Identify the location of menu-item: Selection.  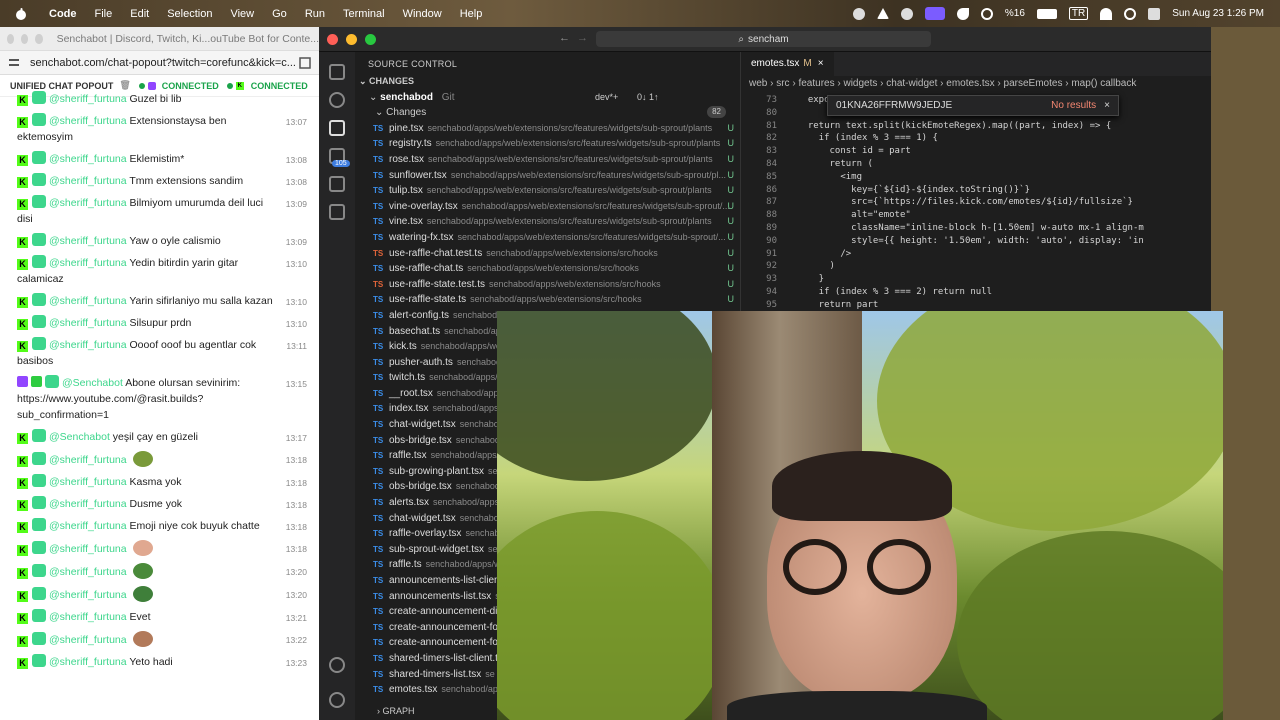
(189, 14).